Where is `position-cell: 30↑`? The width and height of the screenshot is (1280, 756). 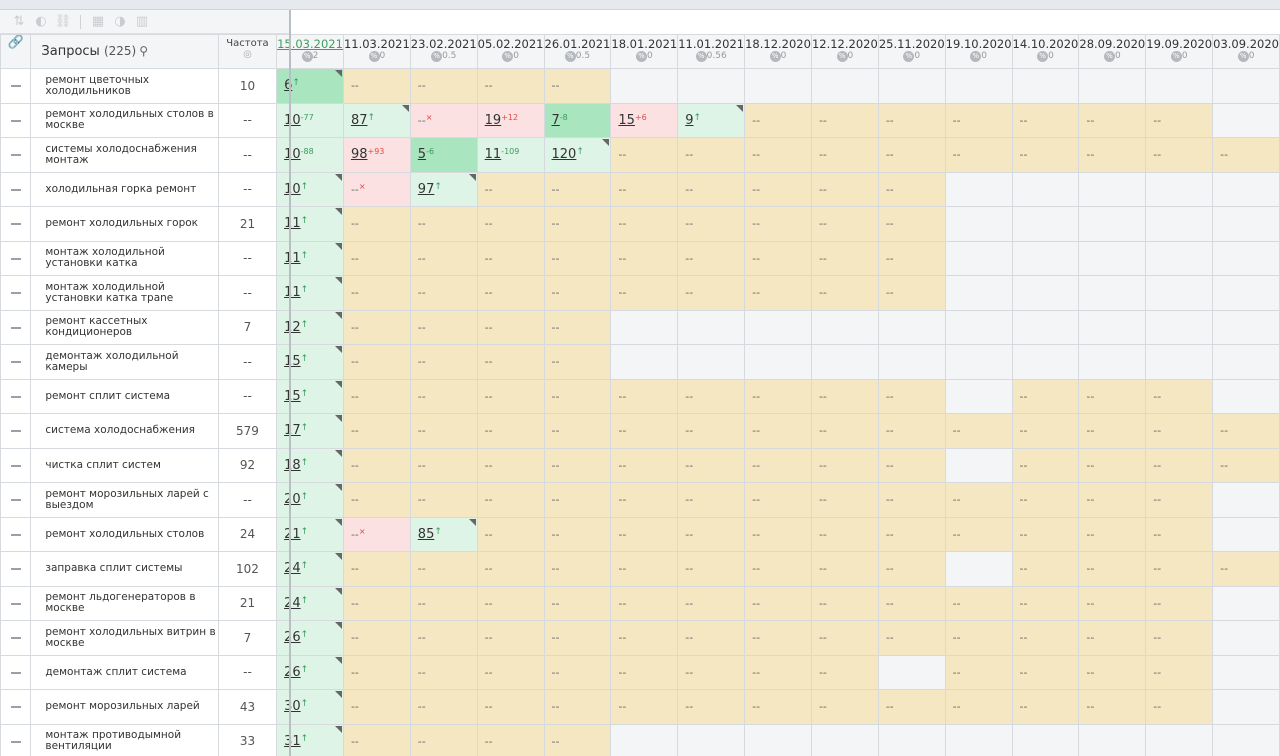 position-cell: 30↑ is located at coordinates (310, 707).